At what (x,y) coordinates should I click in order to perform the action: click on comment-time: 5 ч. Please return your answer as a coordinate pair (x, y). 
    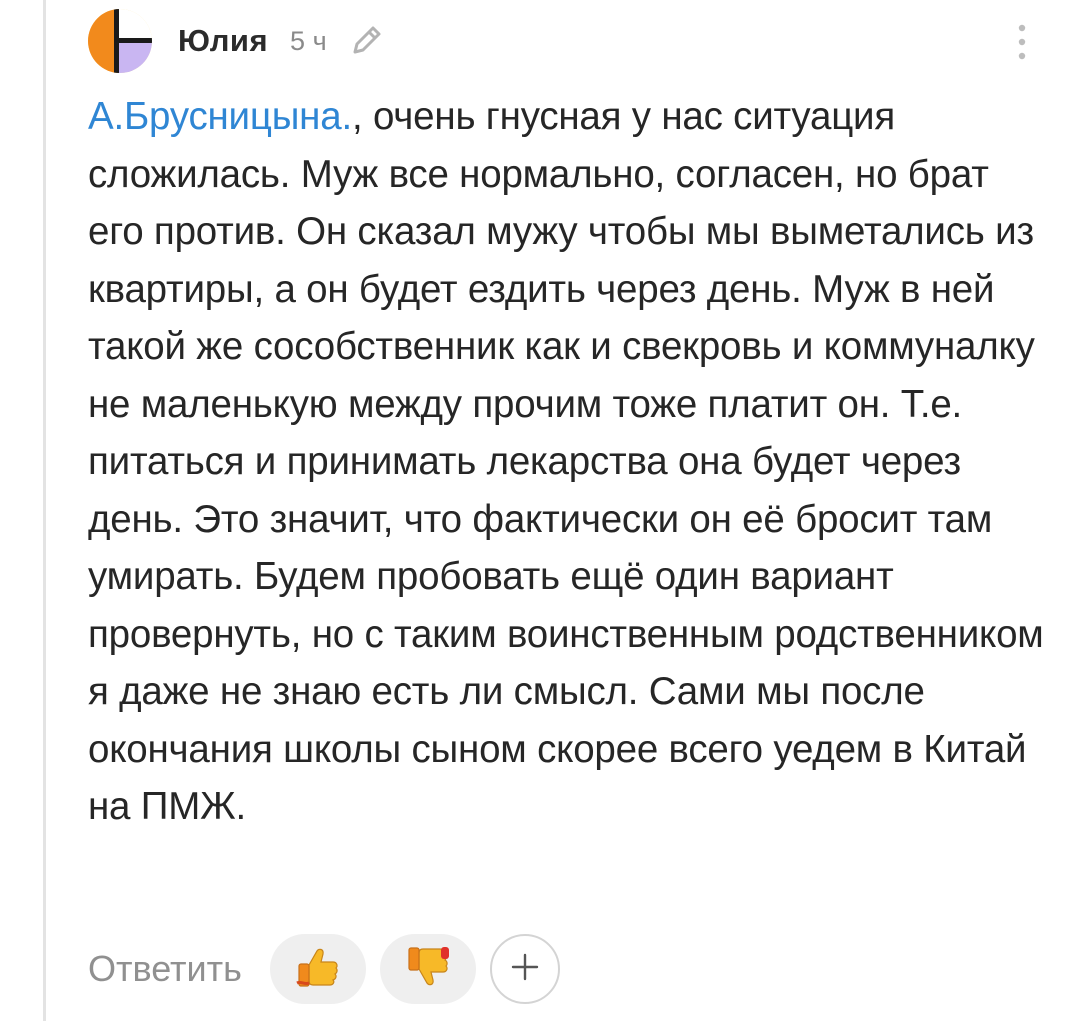
    Looking at the image, I should click on (308, 40).